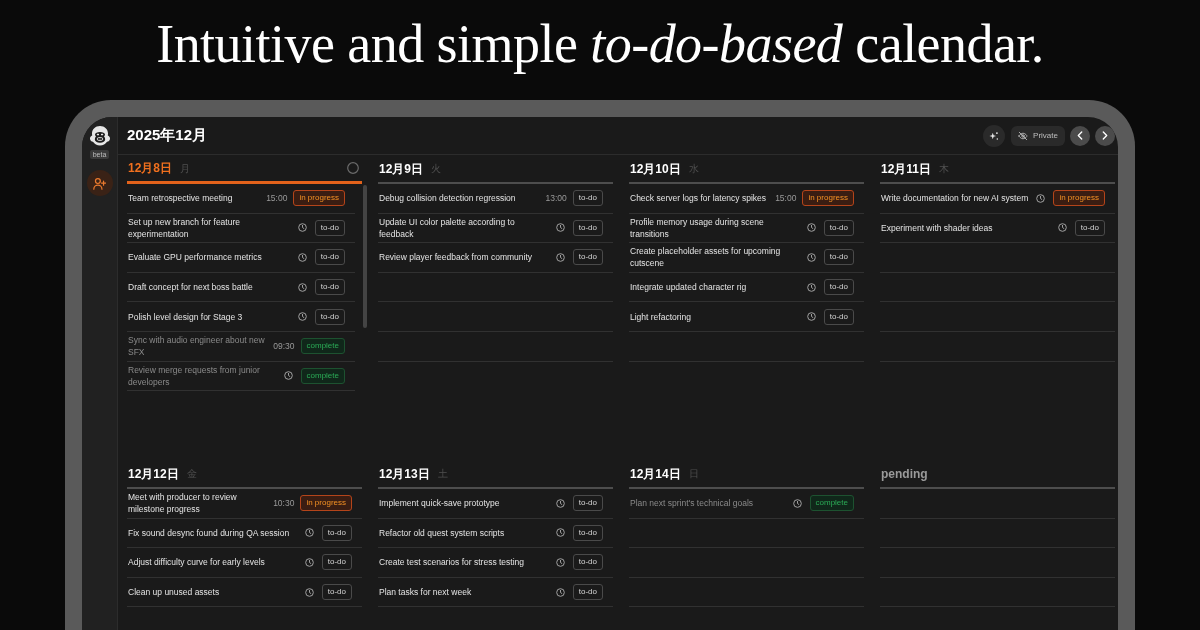 This screenshot has height=630, width=1200. I want to click on task-title: Clean up unused assets, so click(174, 592).